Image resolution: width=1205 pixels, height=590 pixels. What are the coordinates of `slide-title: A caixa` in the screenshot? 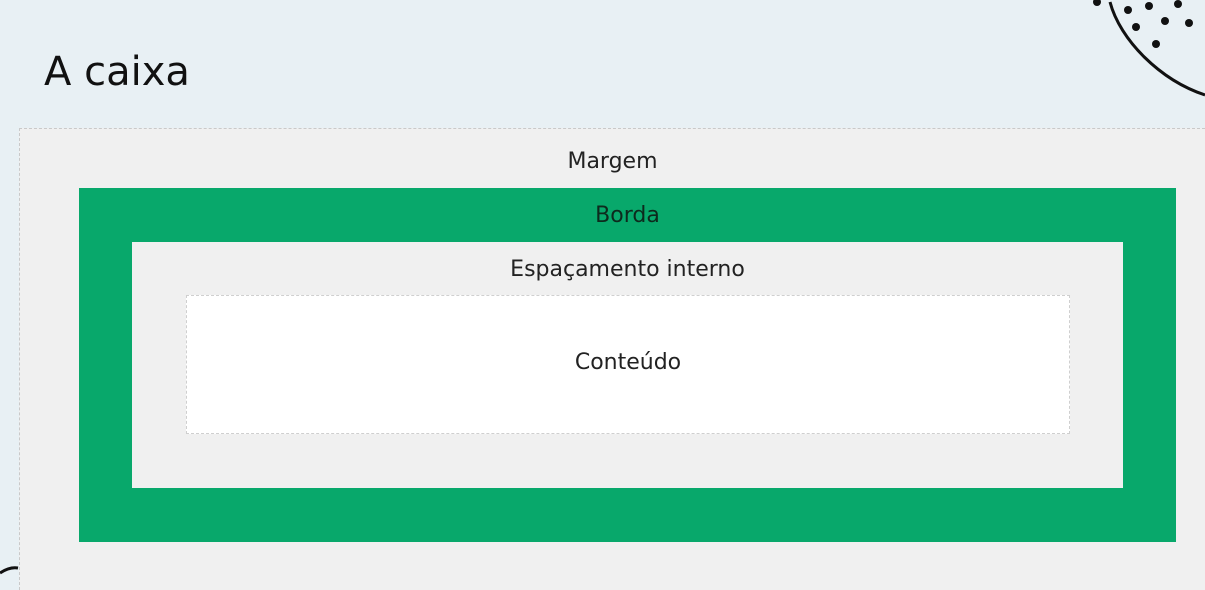 It's located at (117, 72).